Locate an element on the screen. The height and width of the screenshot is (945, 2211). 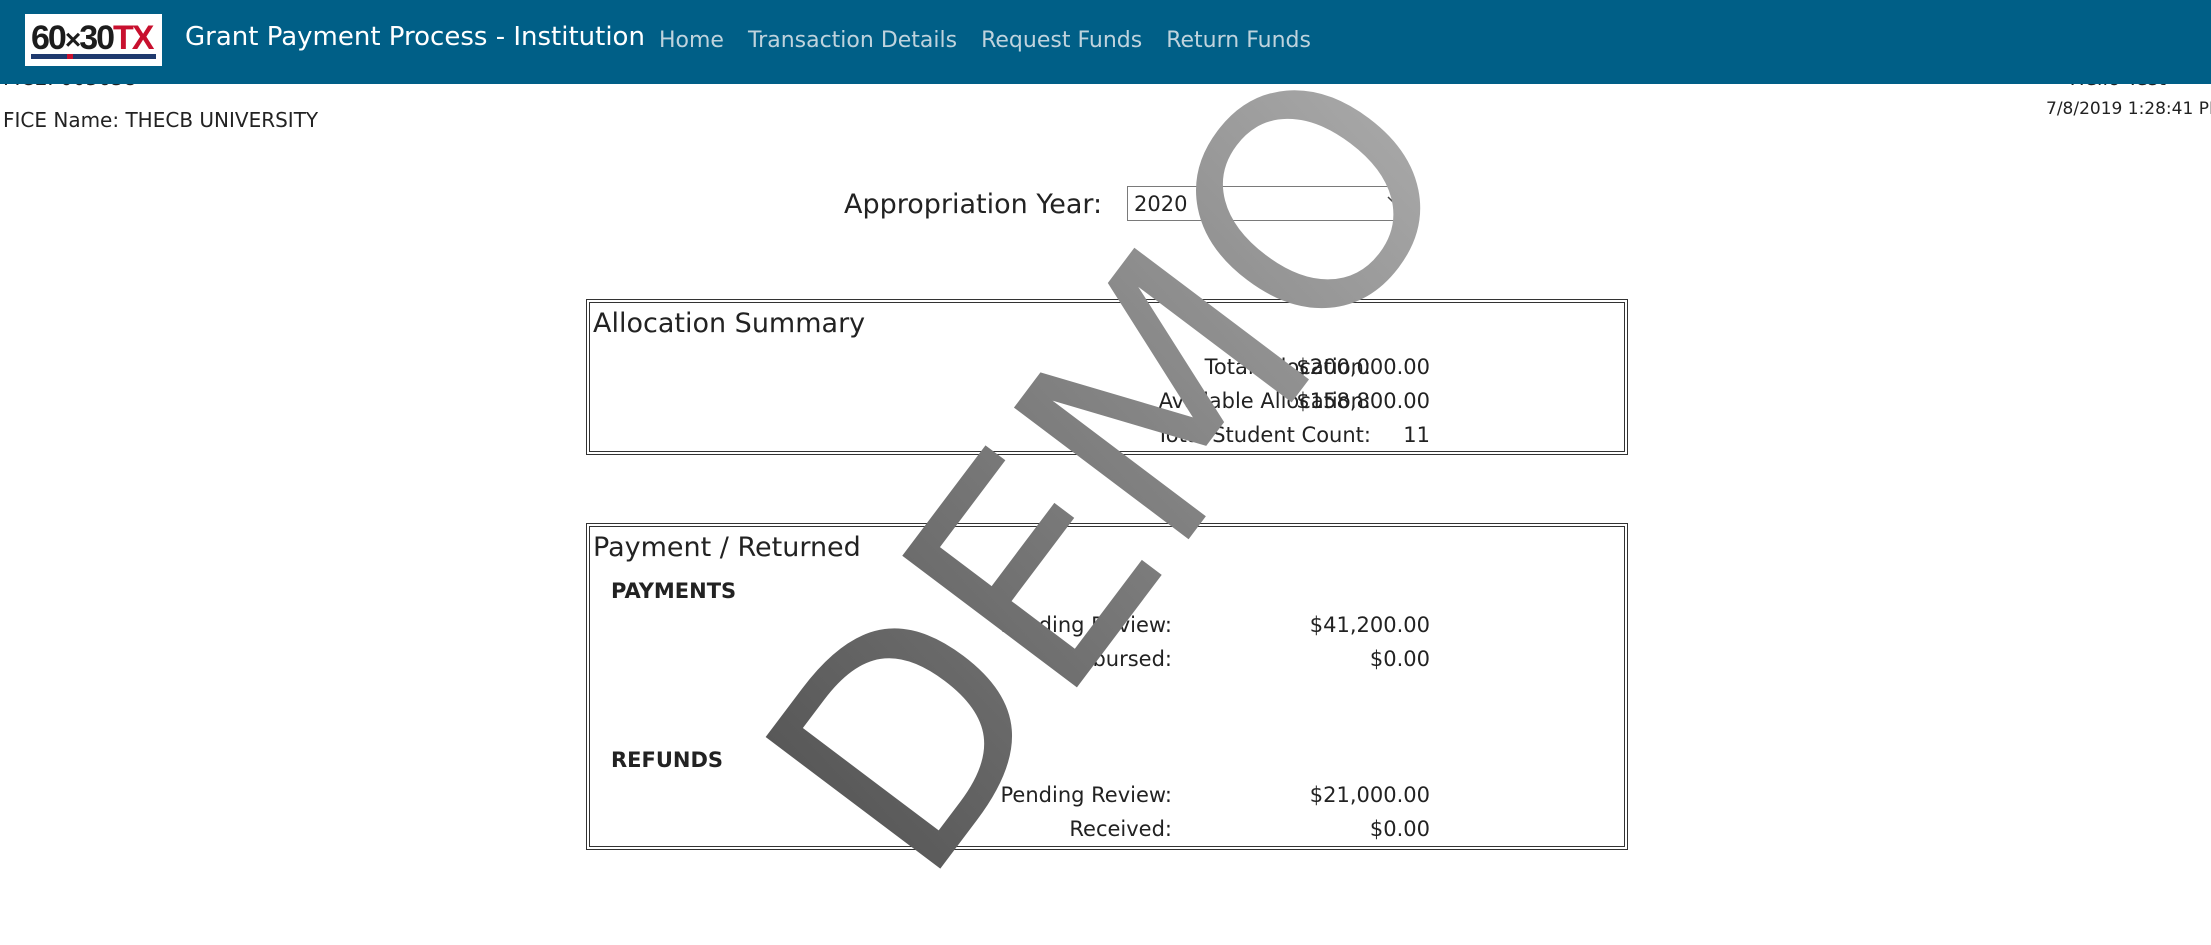
nav-link-return-funds: Return Funds is located at coordinates (1238, 41).